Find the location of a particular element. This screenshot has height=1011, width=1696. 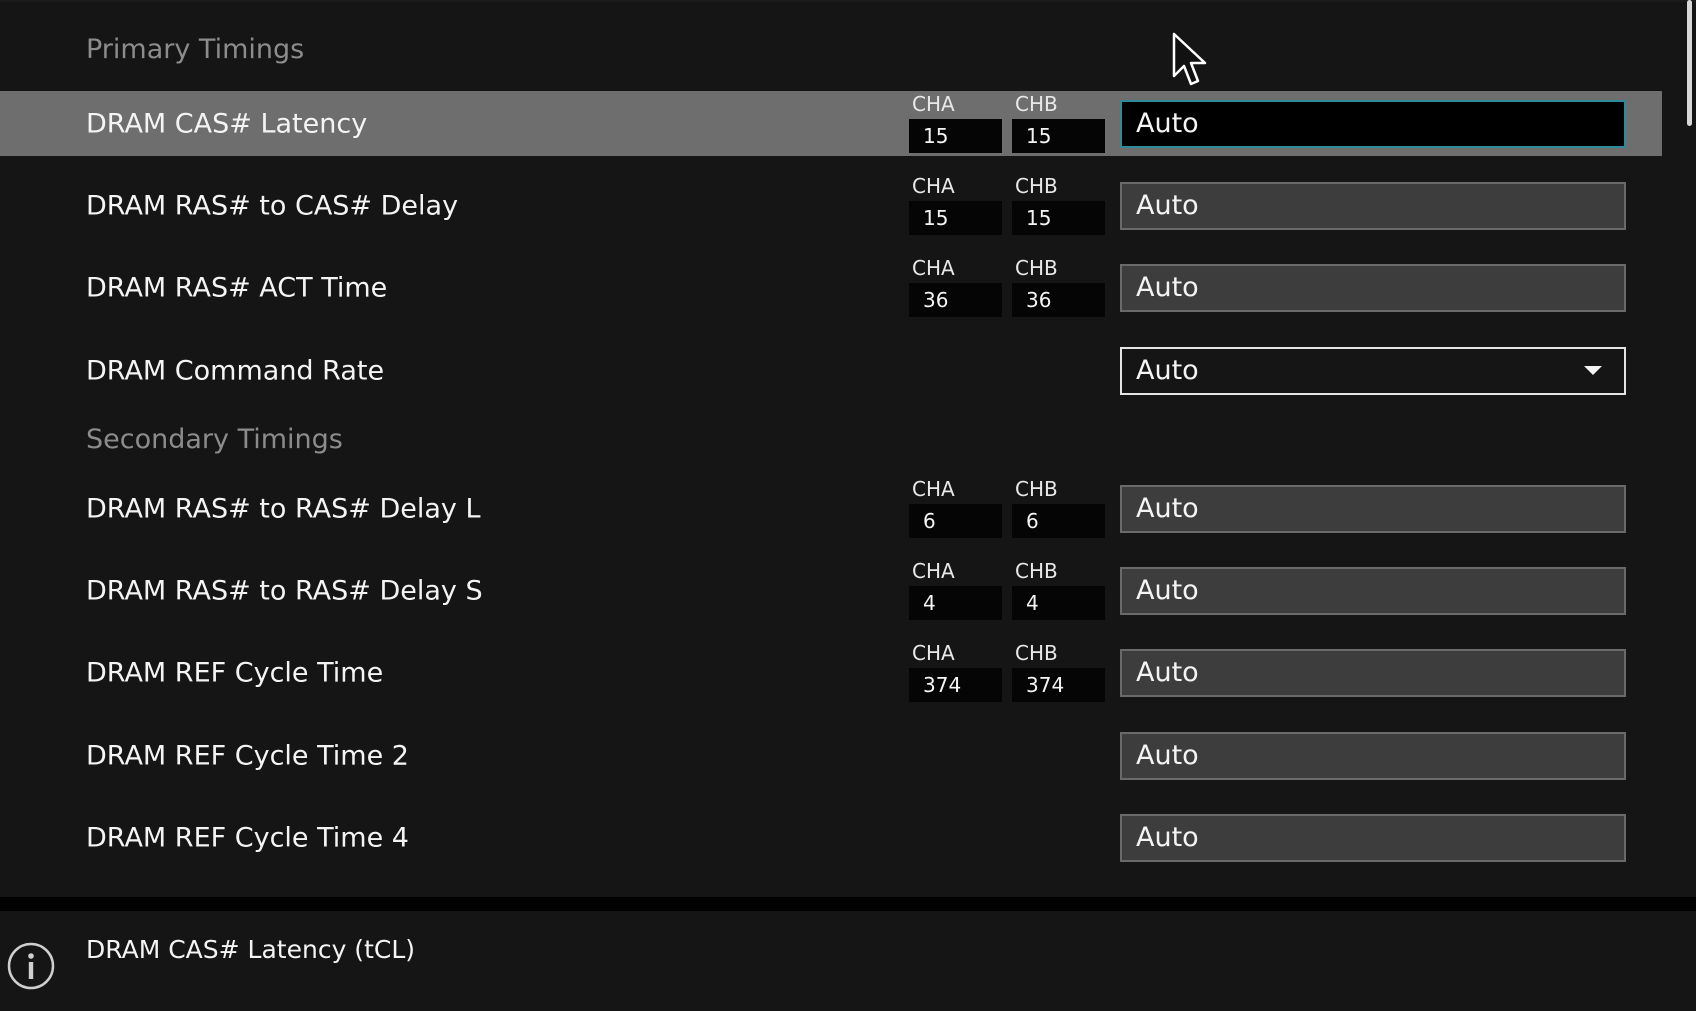

command-rate-select: Auto is located at coordinates (1373, 370).